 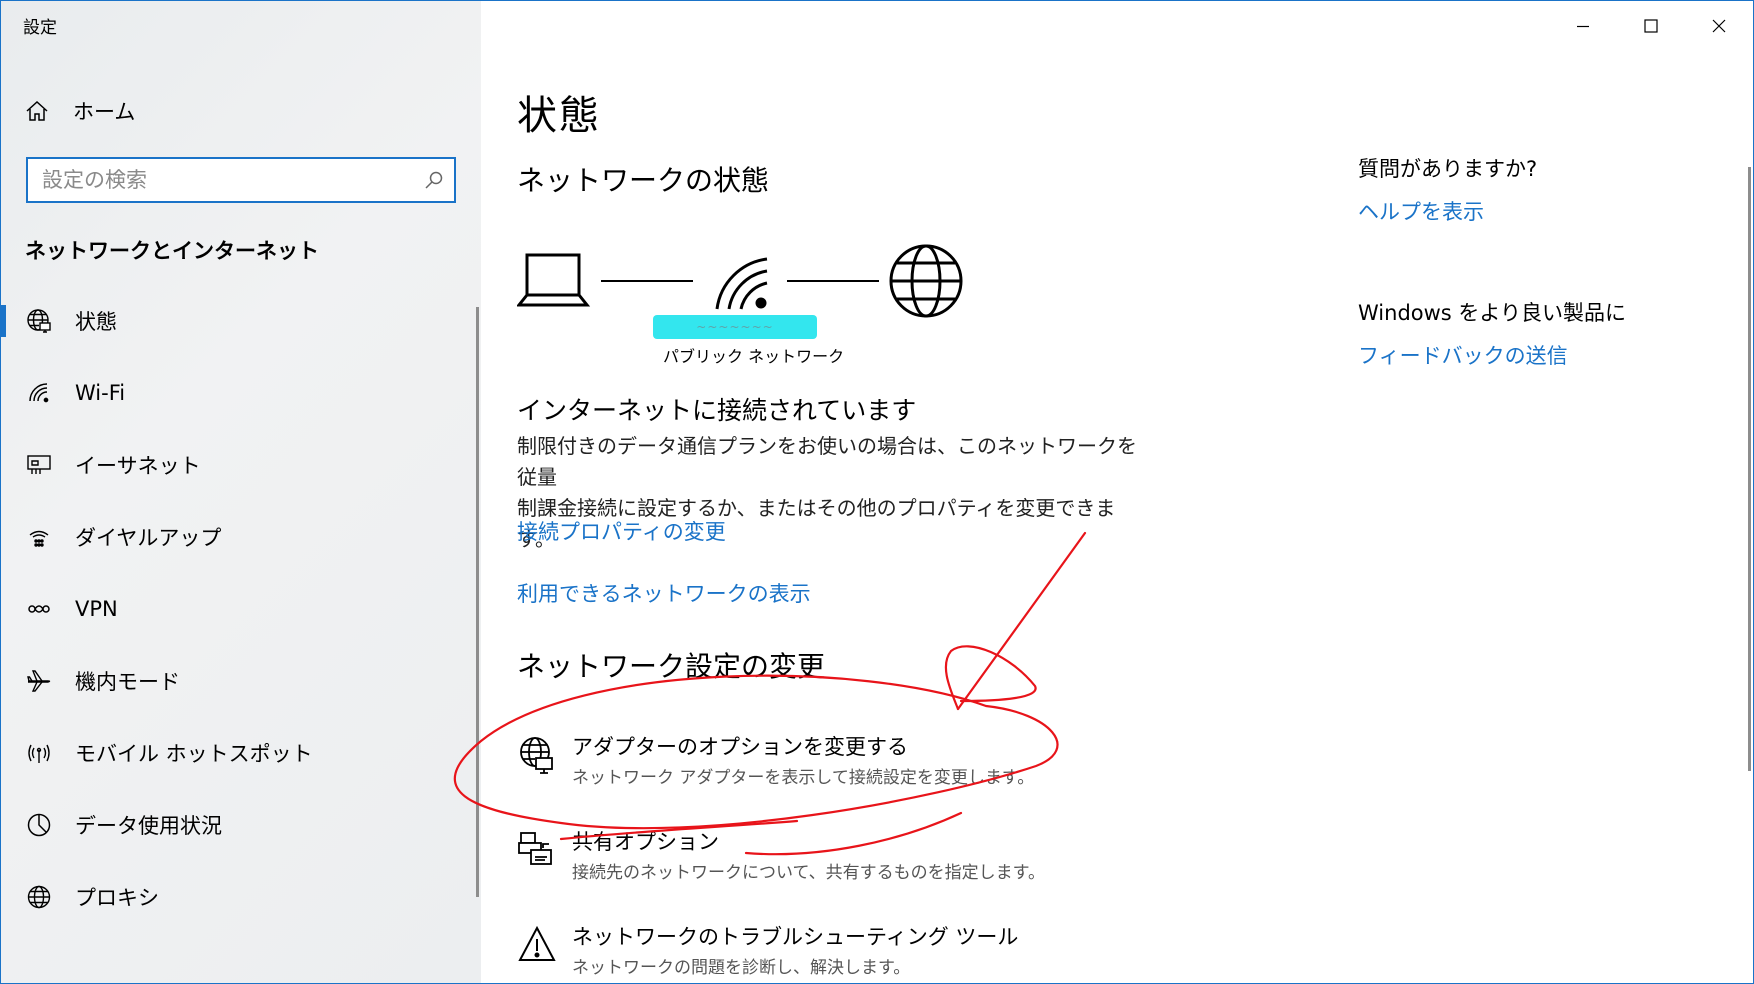 I want to click on window-controls, so click(x=1651, y=26).